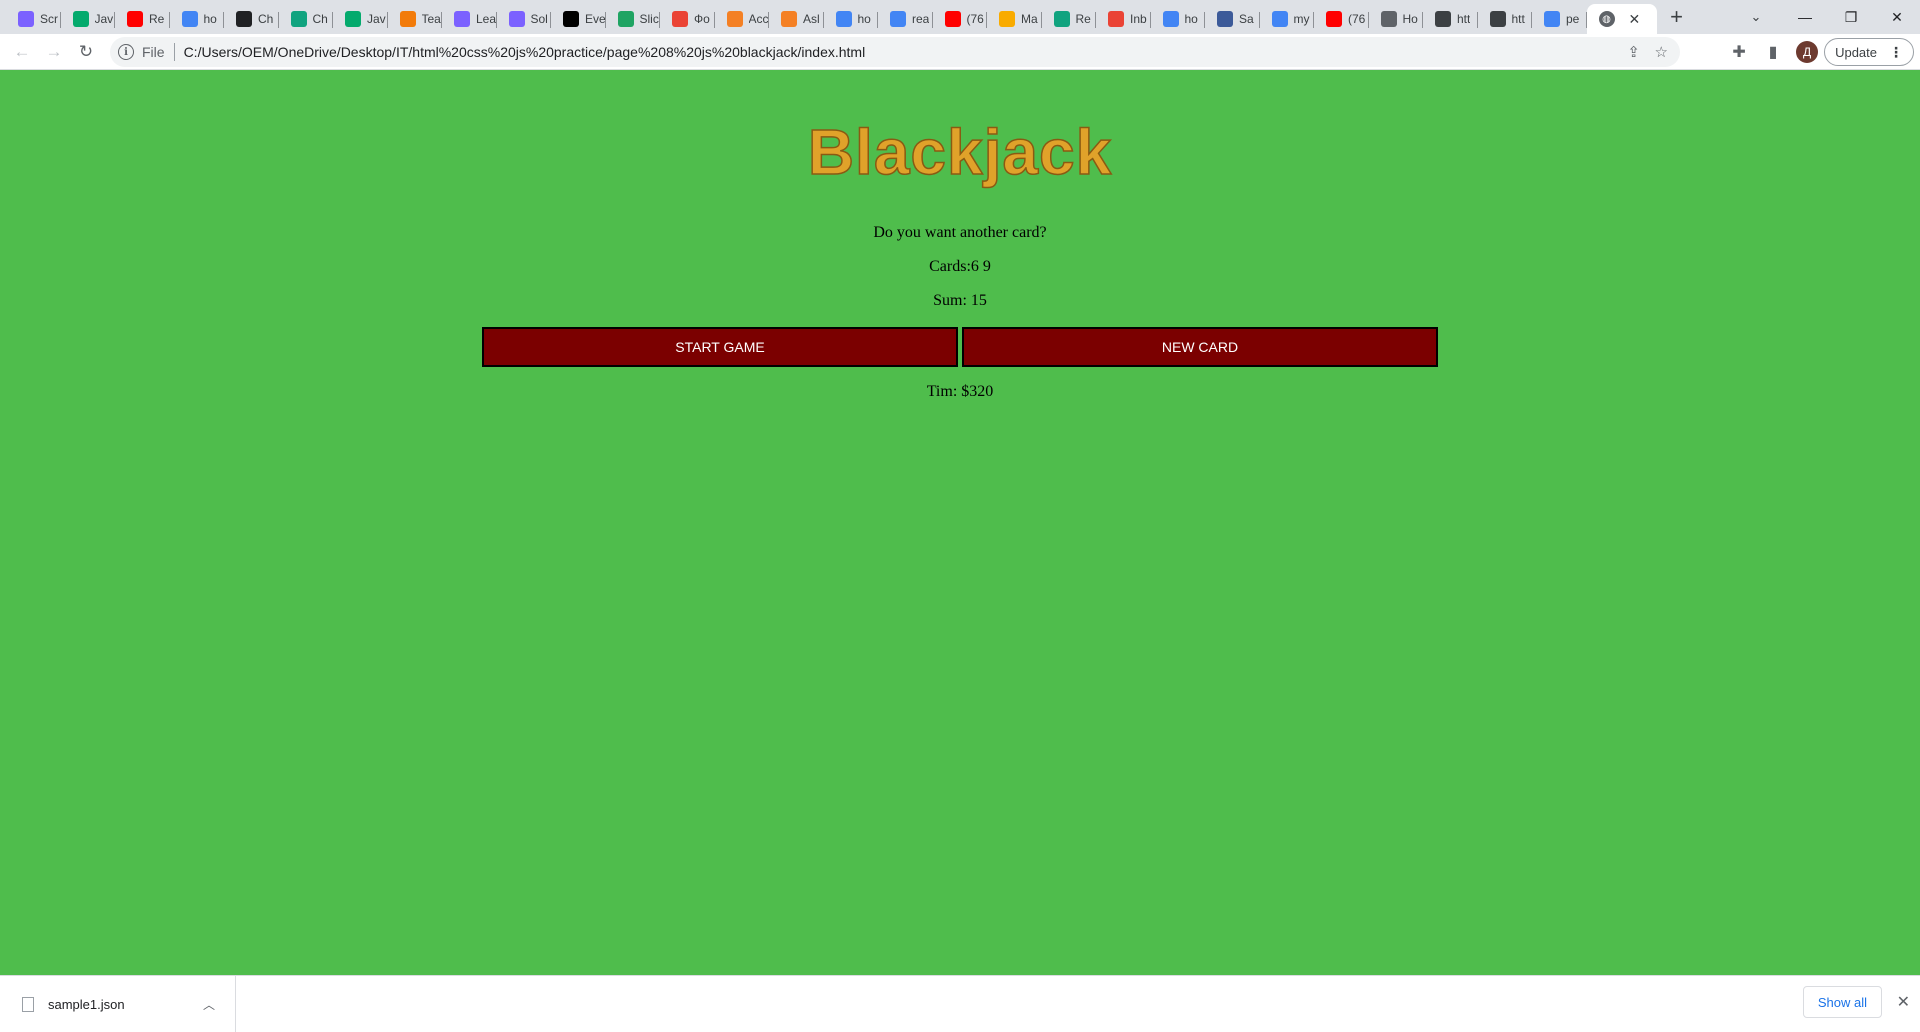 The width and height of the screenshot is (1920, 1032). Describe the element at coordinates (1661, 52) in the screenshot. I see `bookmark-star-icon: ☆` at that location.